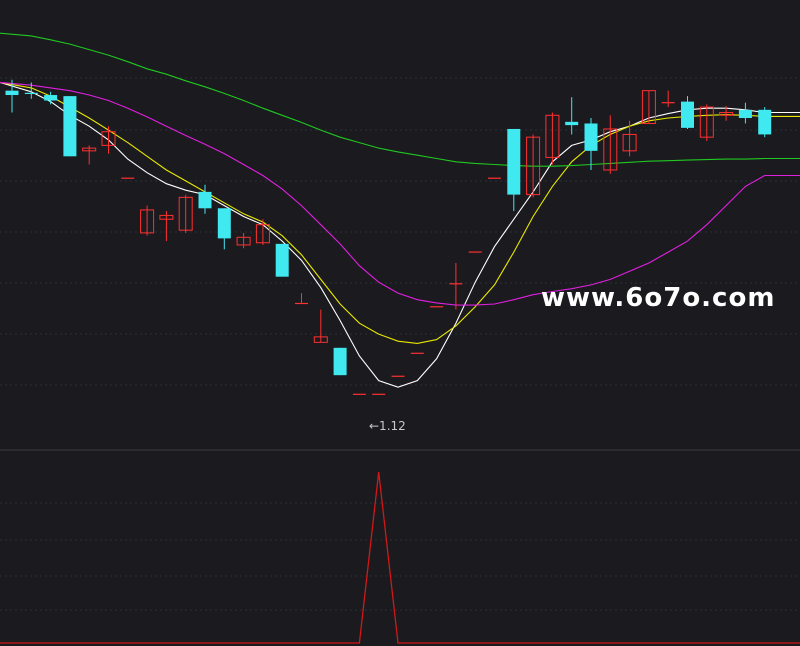 The width and height of the screenshot is (800, 646). What do you see at coordinates (658, 298) in the screenshot?
I see `watermark-text: www.6o7o.com` at bounding box center [658, 298].